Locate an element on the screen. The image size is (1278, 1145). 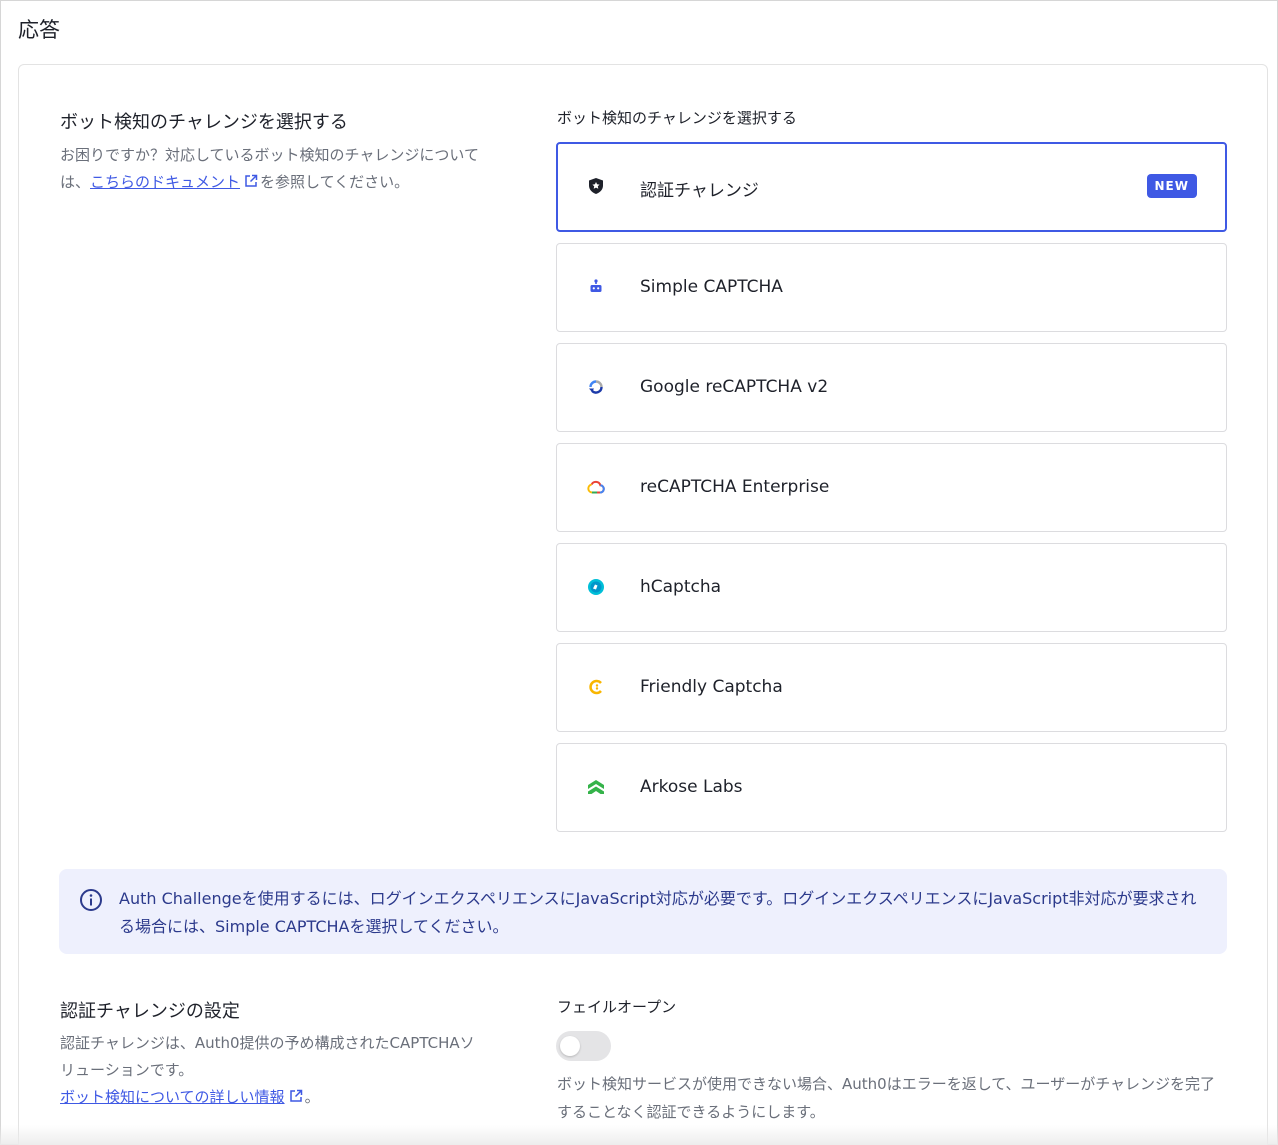
hcaptcha-icon is located at coordinates (596, 587).